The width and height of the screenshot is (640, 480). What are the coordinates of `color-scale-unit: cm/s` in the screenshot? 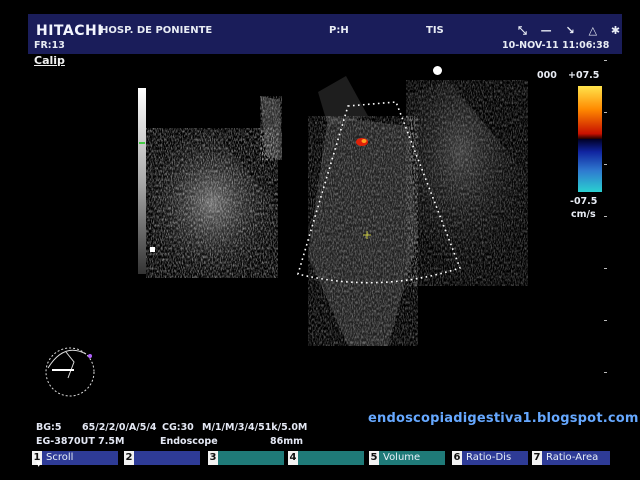 It's located at (583, 214).